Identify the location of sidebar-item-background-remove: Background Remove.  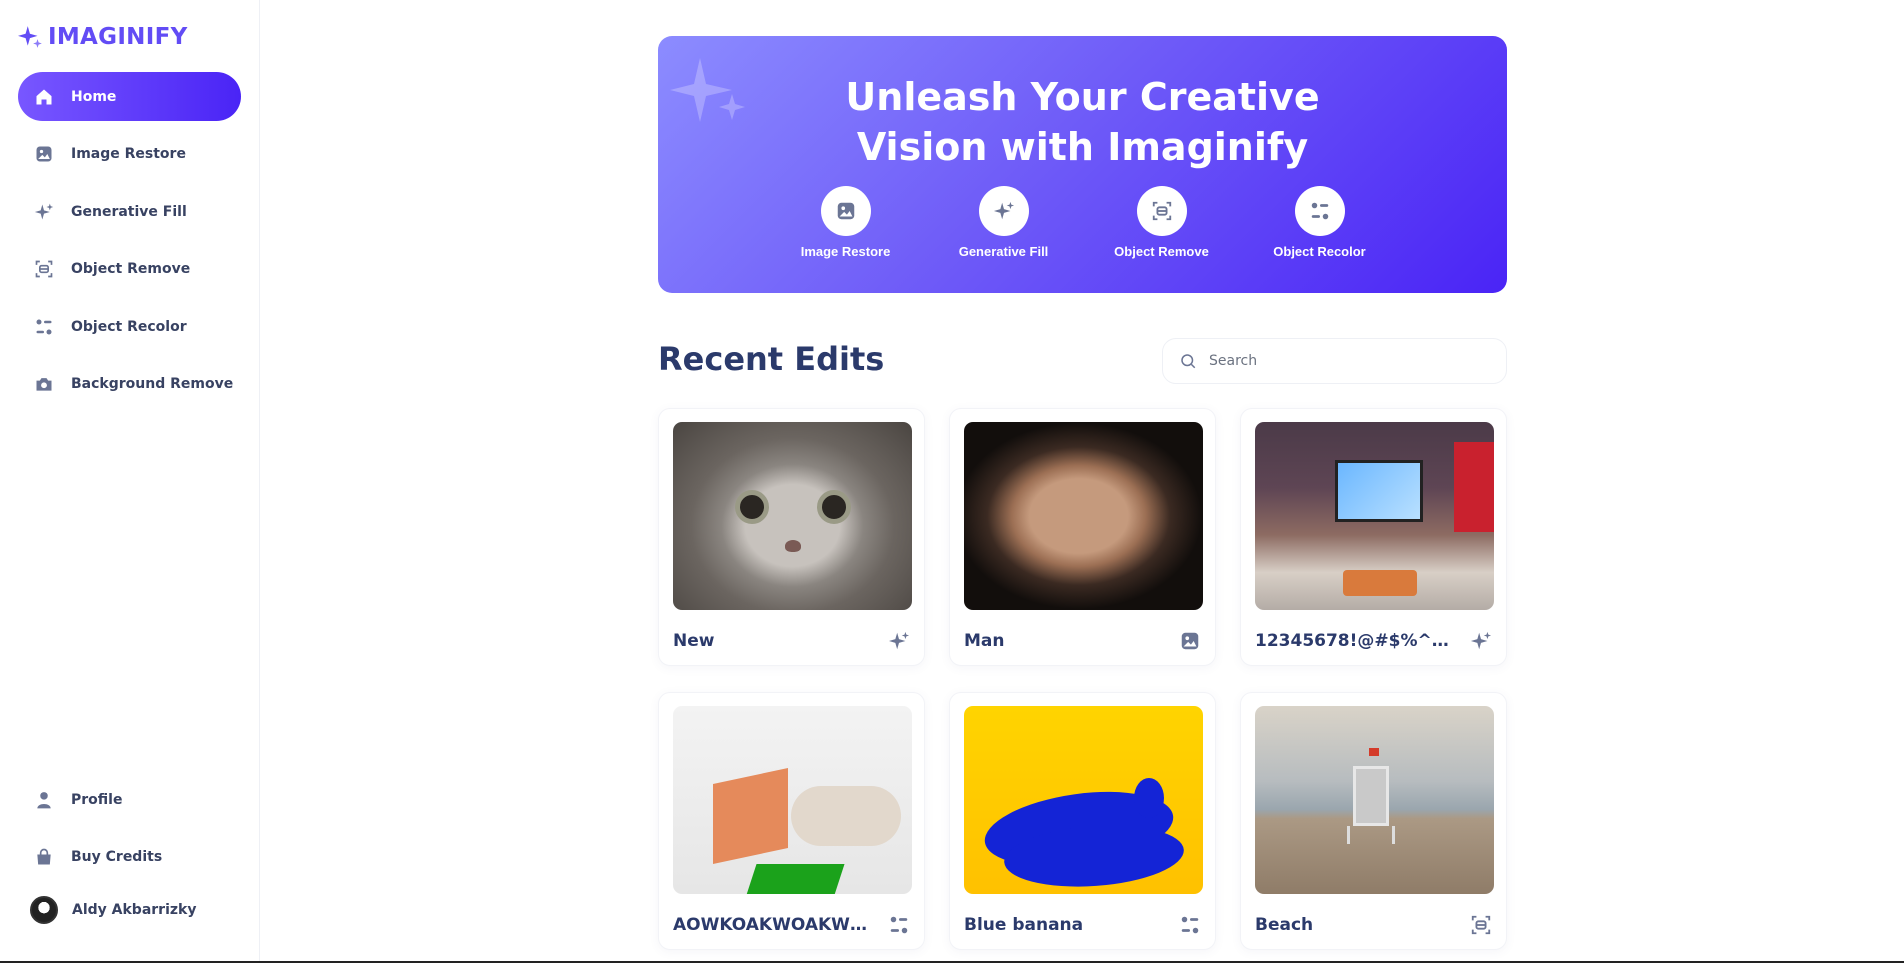
(129, 384).